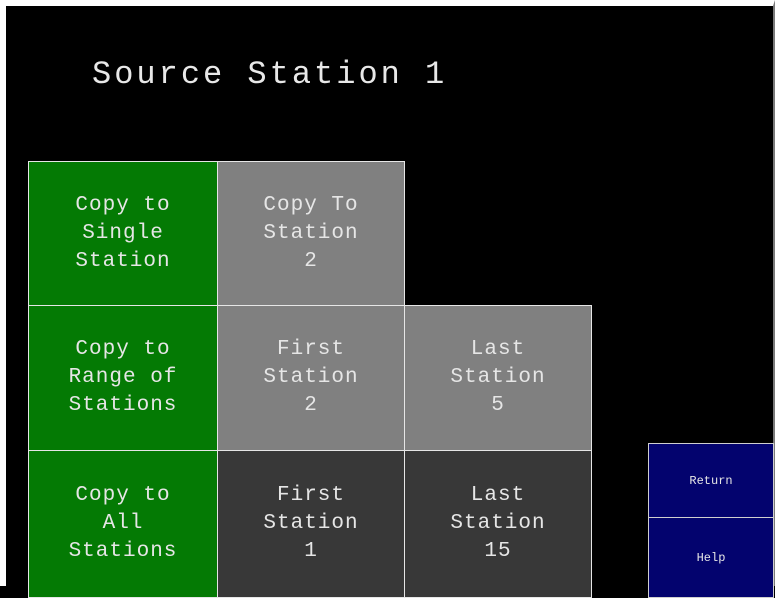 This screenshot has height=598, width=775. I want to click on field-label-line: Copy To, so click(311, 205).